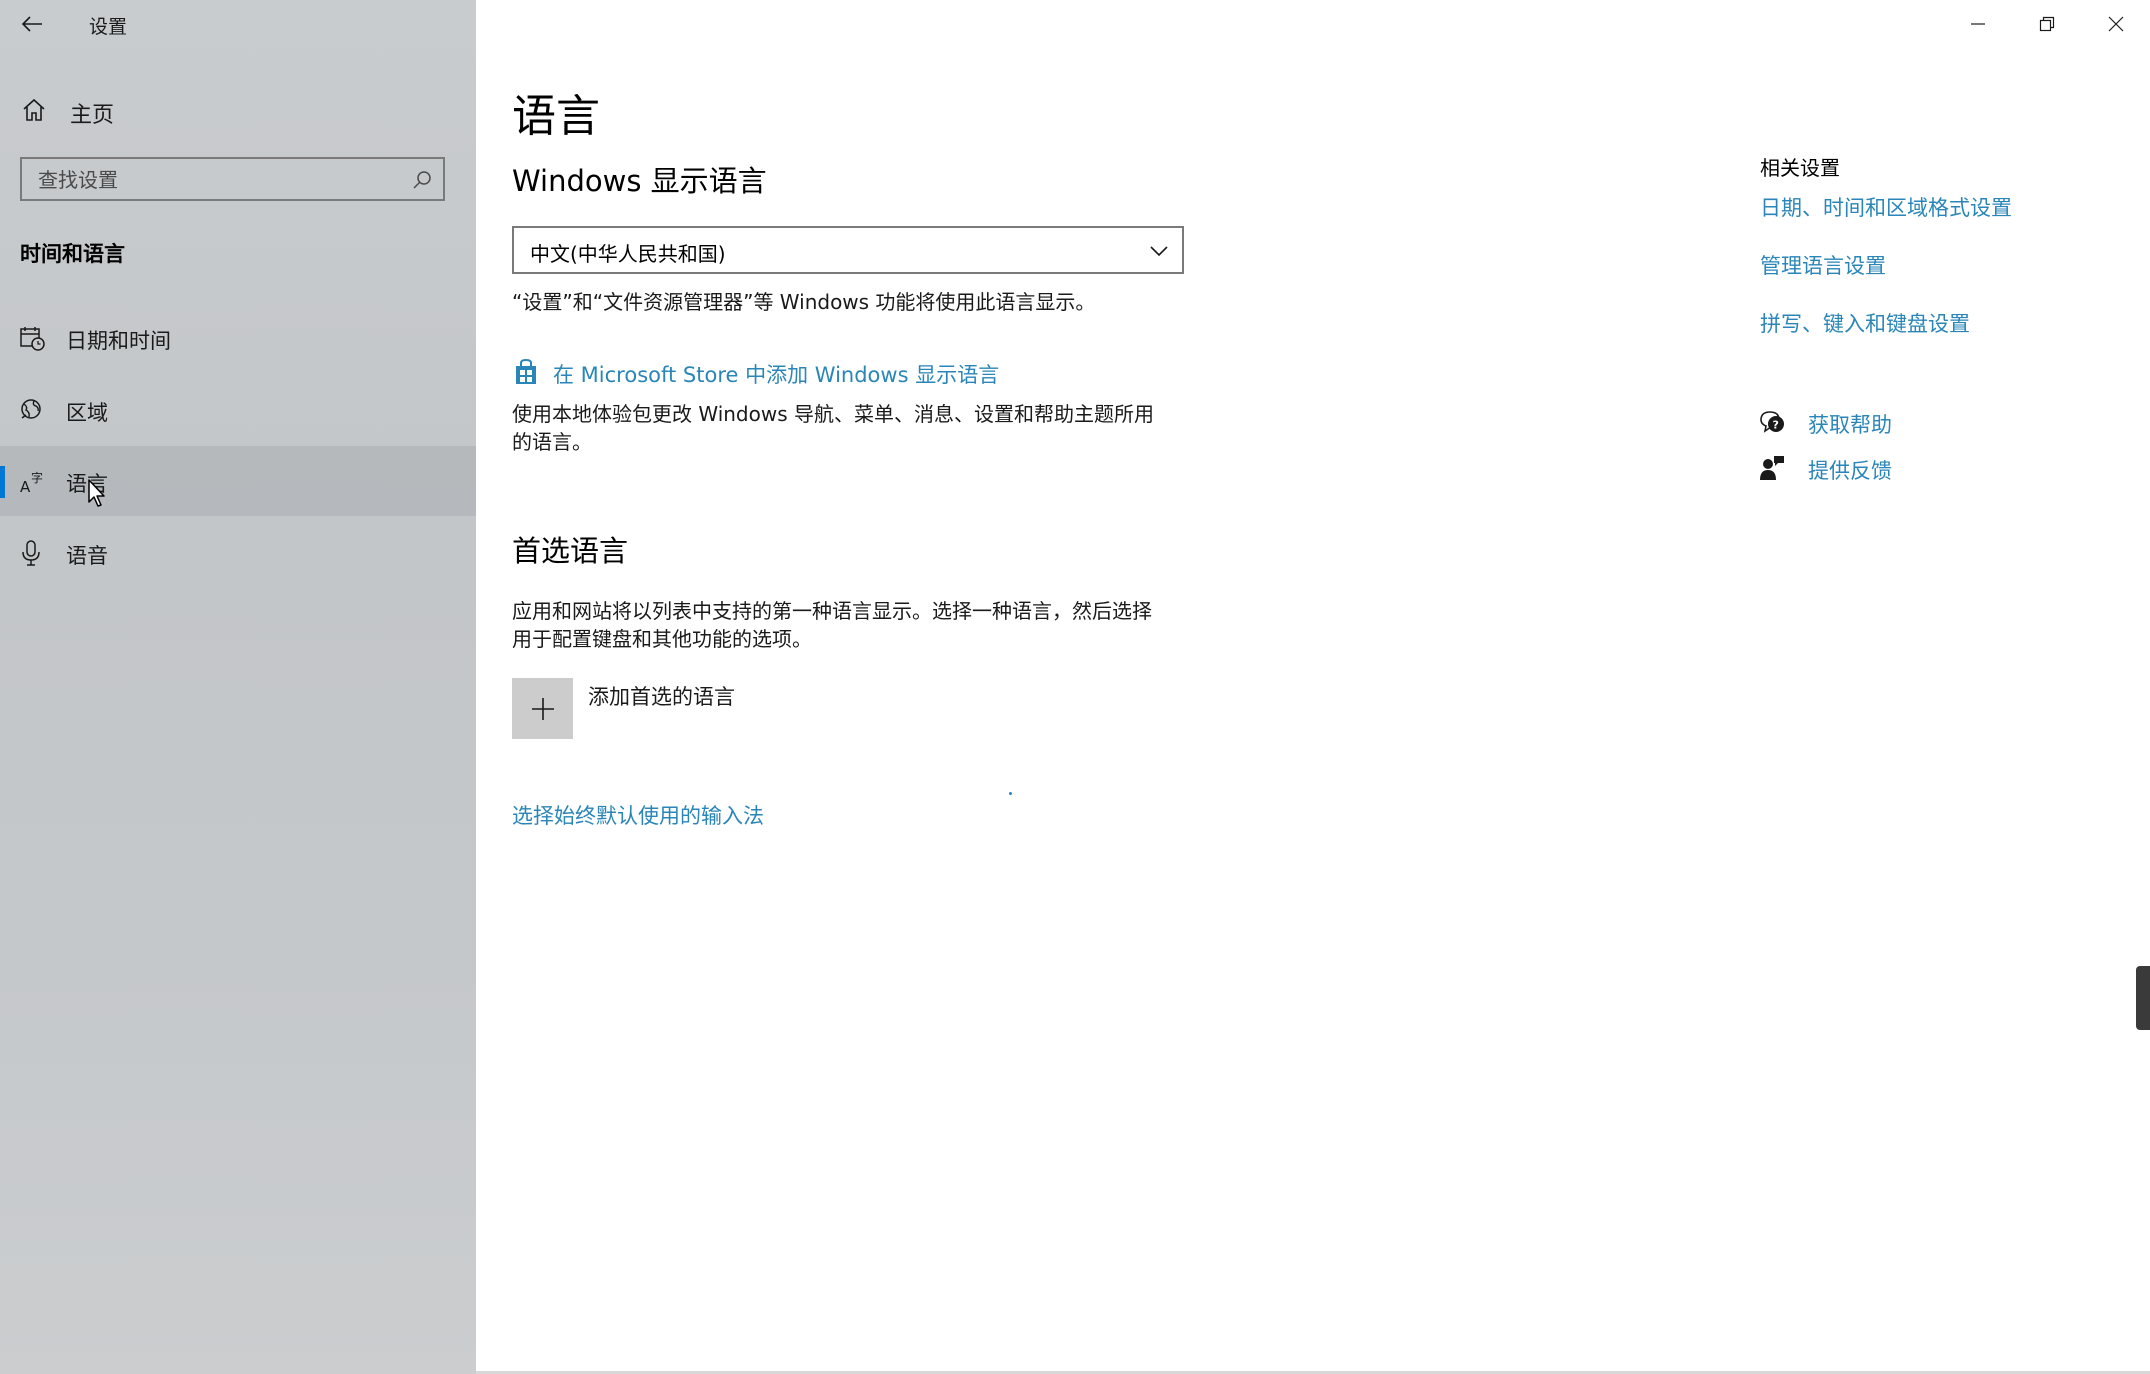 Image resolution: width=2150 pixels, height=1374 pixels. I want to click on sidebar-item-label: 主页, so click(92, 115).